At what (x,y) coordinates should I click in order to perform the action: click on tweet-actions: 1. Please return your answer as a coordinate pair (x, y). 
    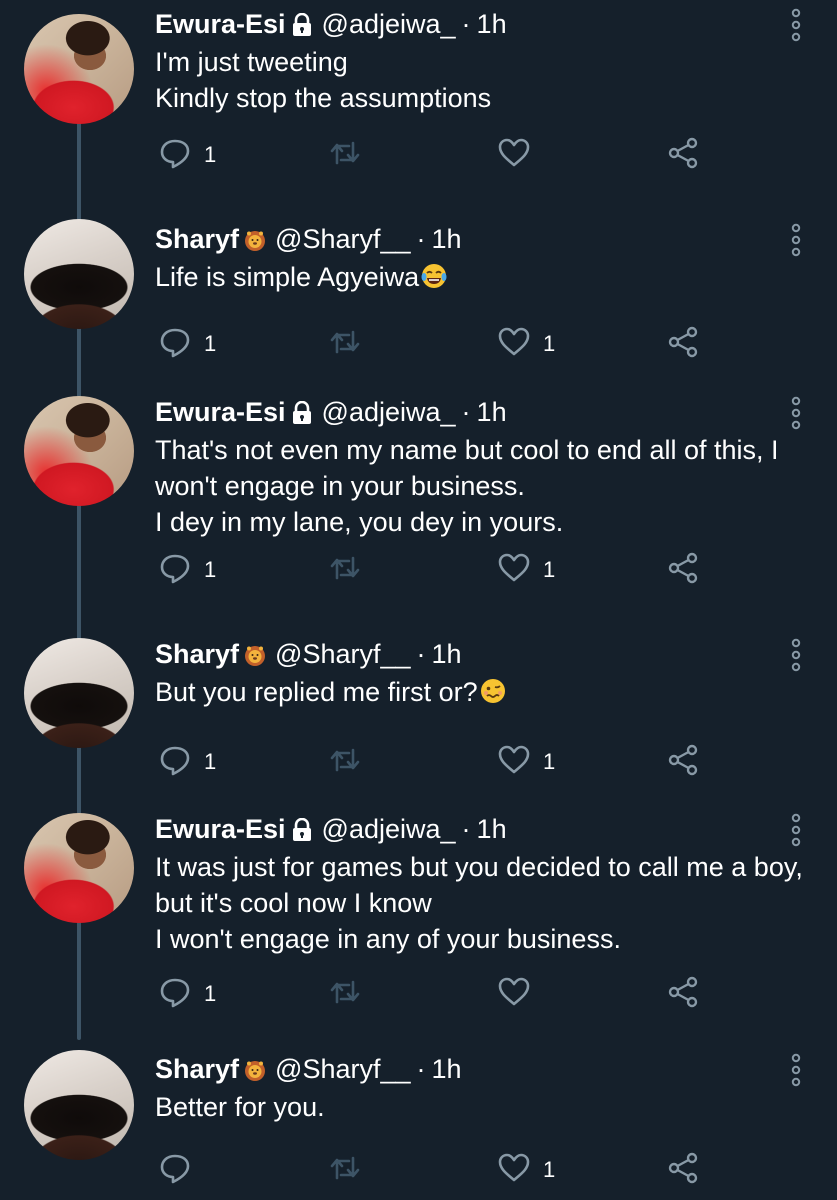
    Looking at the image, I should click on (418, 155).